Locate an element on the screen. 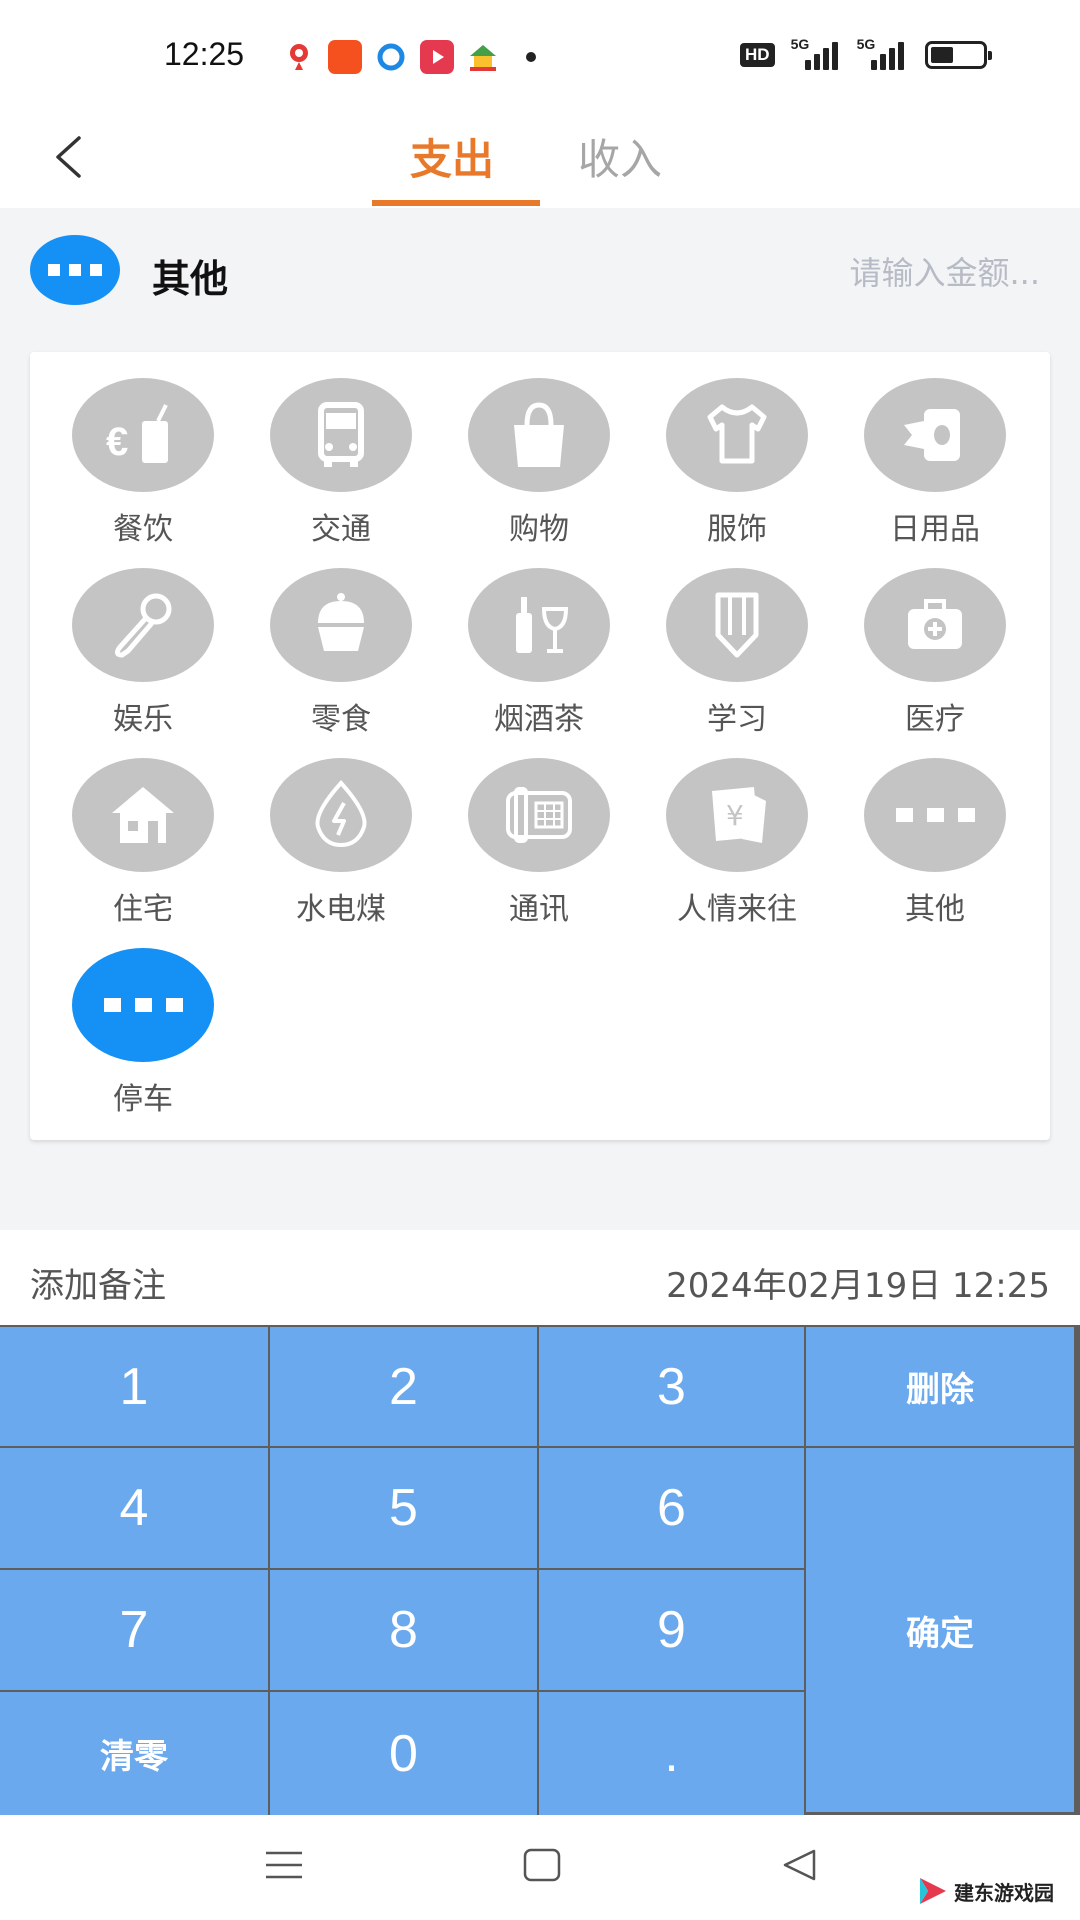 This screenshot has height=1920, width=1080. key-7: 7 is located at coordinates (134, 1630).